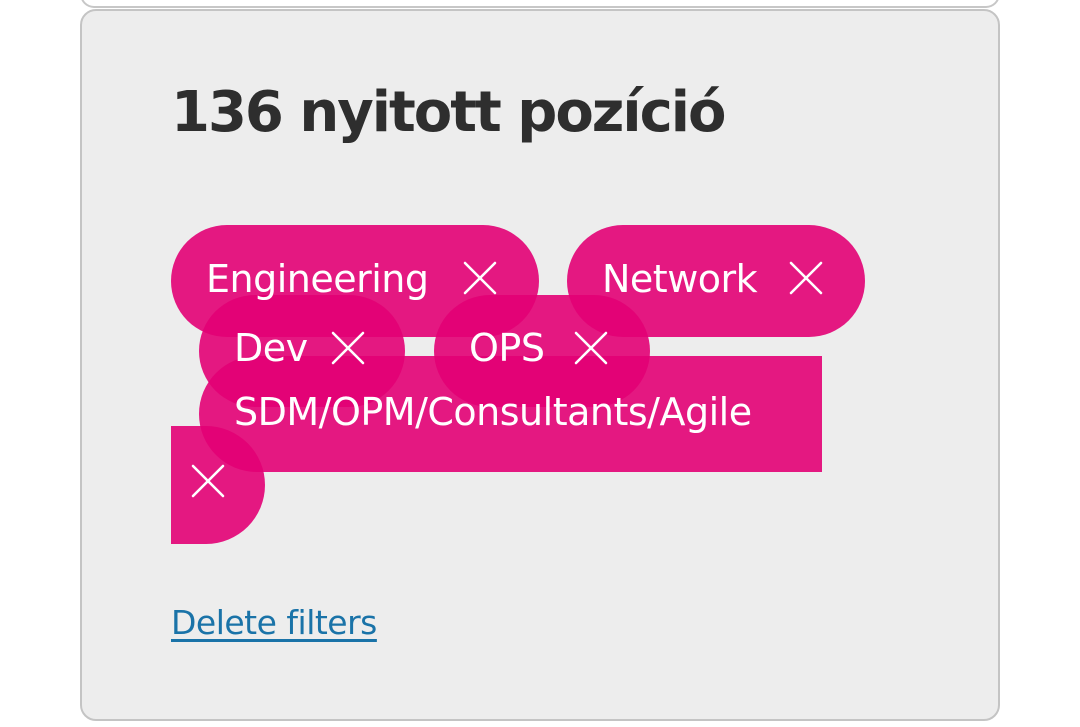 This screenshot has width=1080, height=727. I want to click on chip-label-engineering: Engineering, so click(317, 279).